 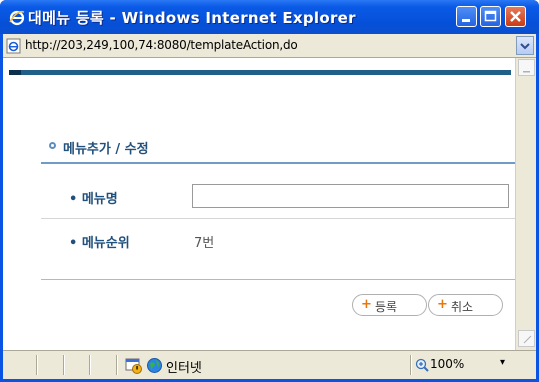 I want to click on ie-logo-icon, so click(x=17, y=18).